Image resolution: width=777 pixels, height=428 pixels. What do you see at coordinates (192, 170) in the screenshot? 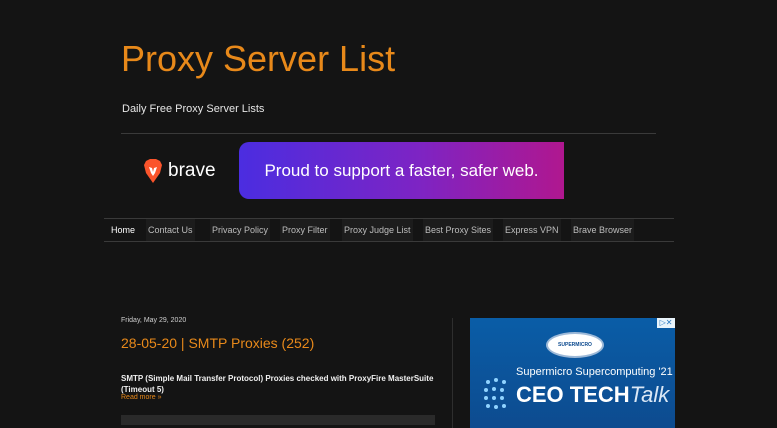
I see `brave-wordmark: brave` at bounding box center [192, 170].